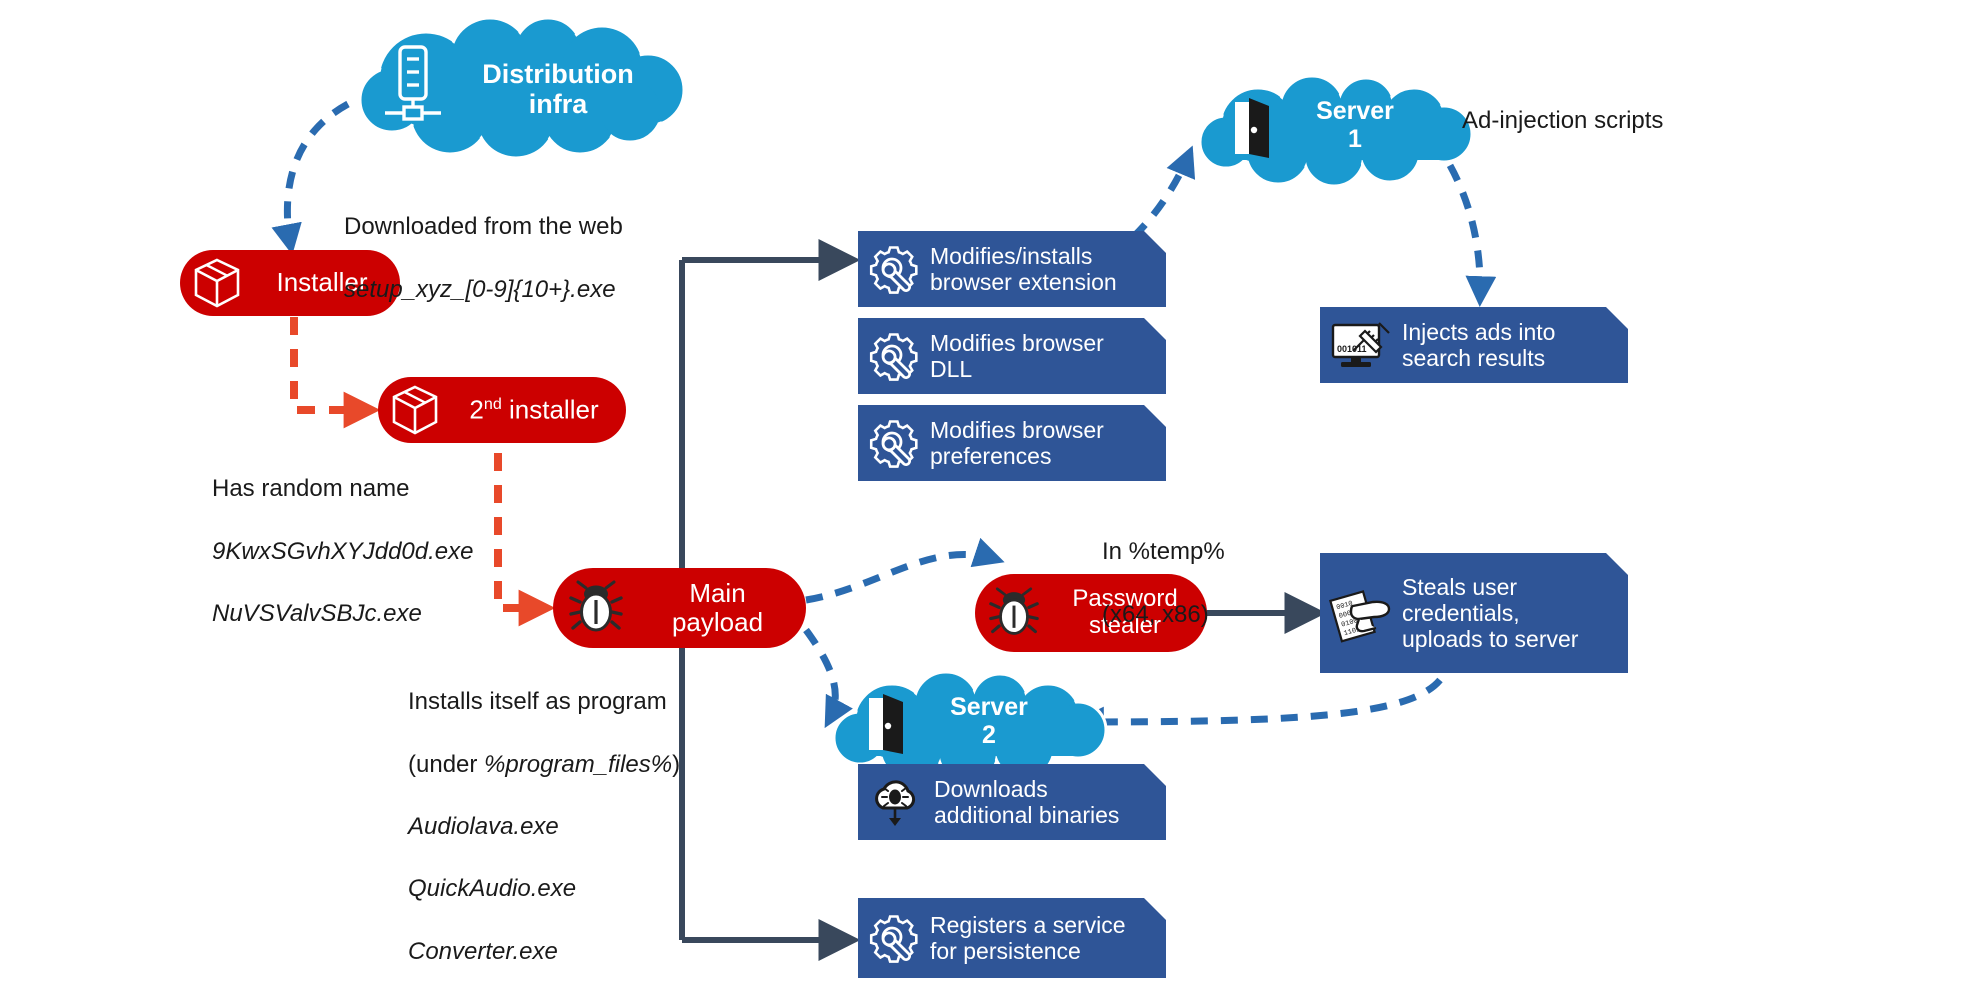 The width and height of the screenshot is (1986, 995). What do you see at coordinates (550, 409) in the screenshot?
I see `second-installer-word: installer` at bounding box center [550, 409].